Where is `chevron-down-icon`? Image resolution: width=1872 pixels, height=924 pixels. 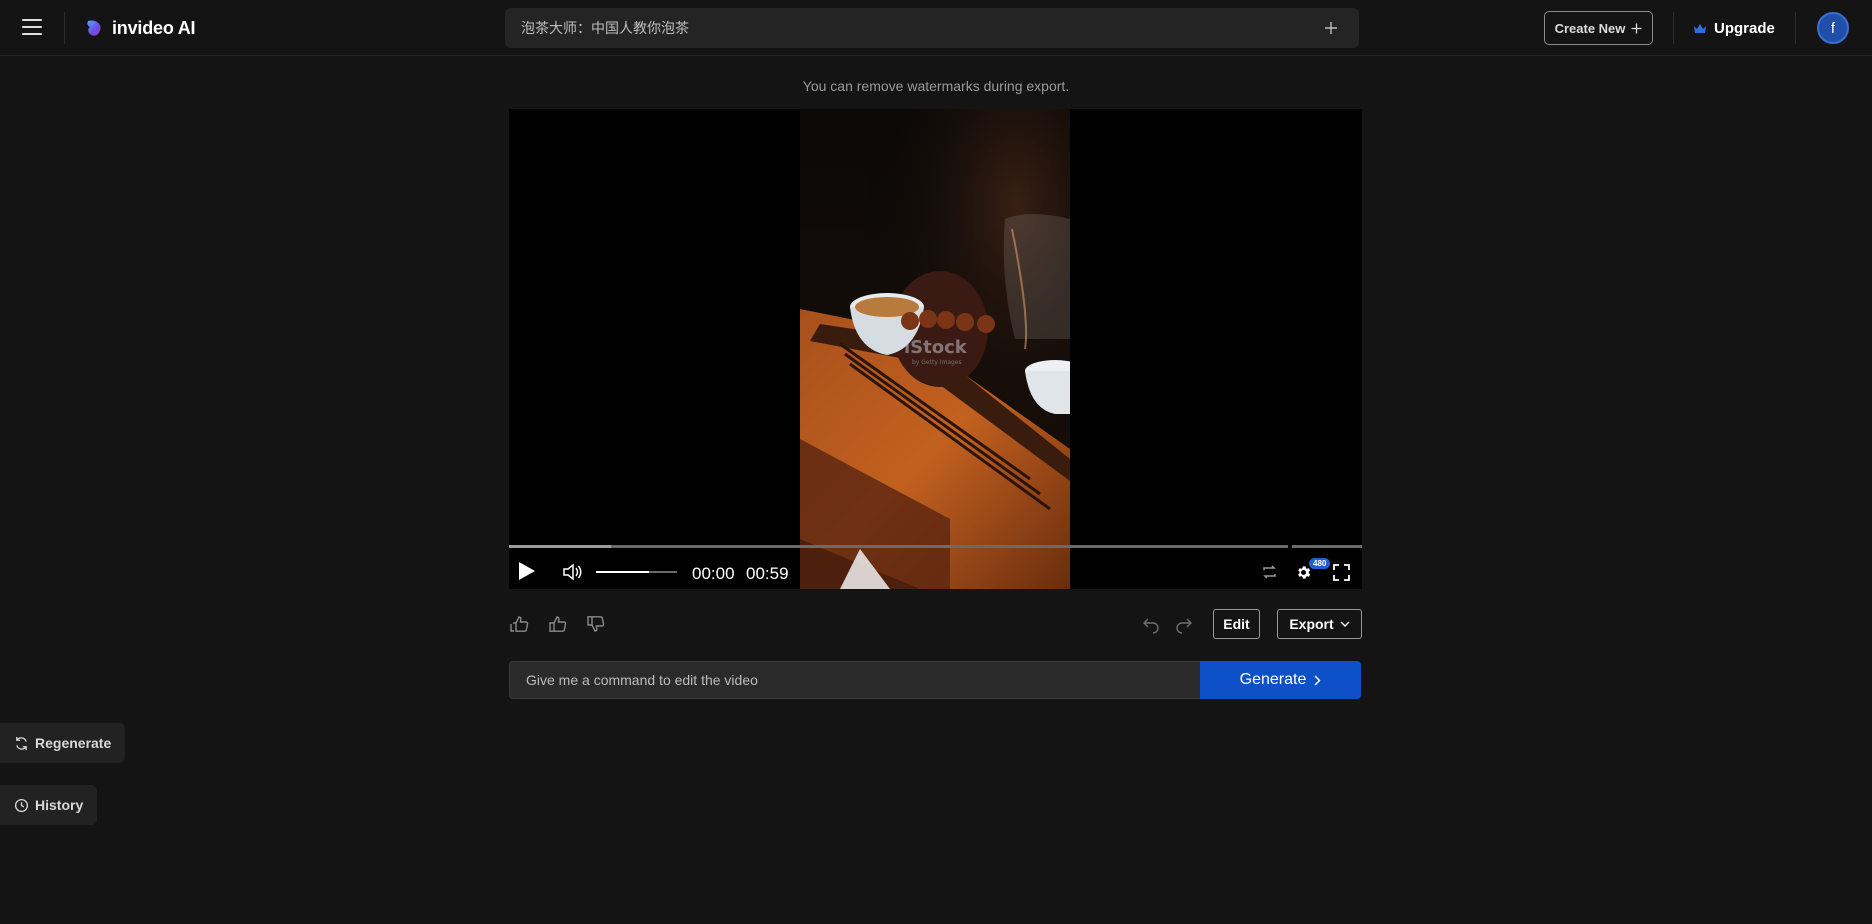 chevron-down-icon is located at coordinates (1345, 624).